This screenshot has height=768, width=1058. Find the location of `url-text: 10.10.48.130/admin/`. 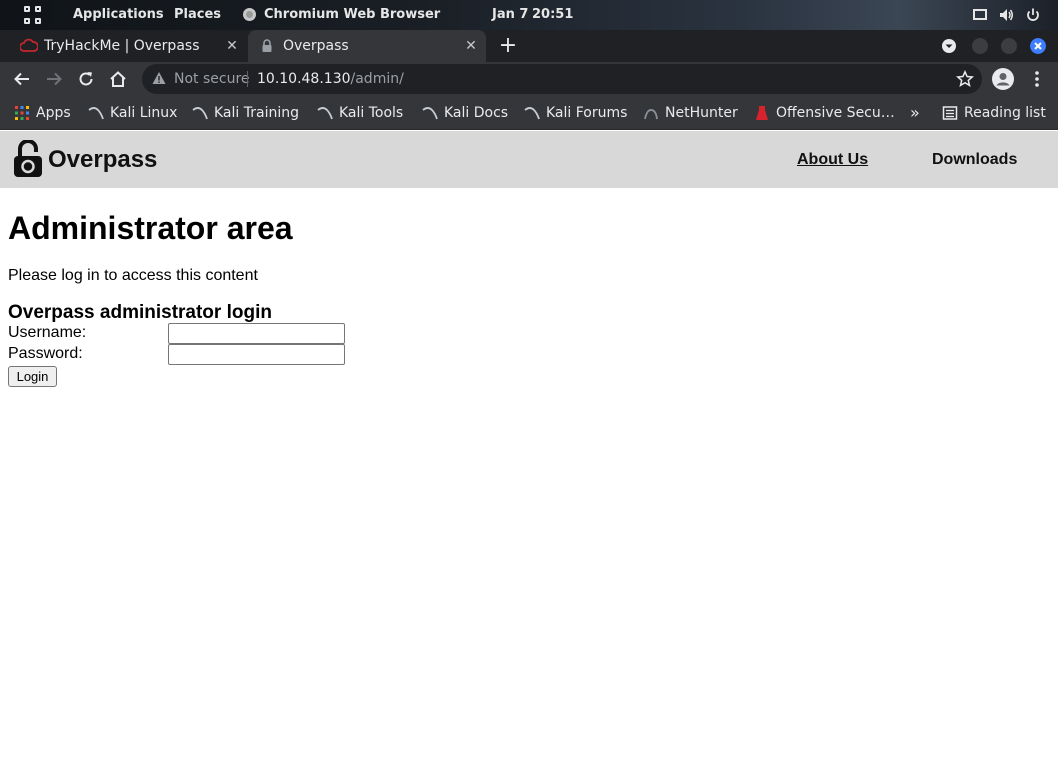

url-text: 10.10.48.130/admin/ is located at coordinates (330, 79).